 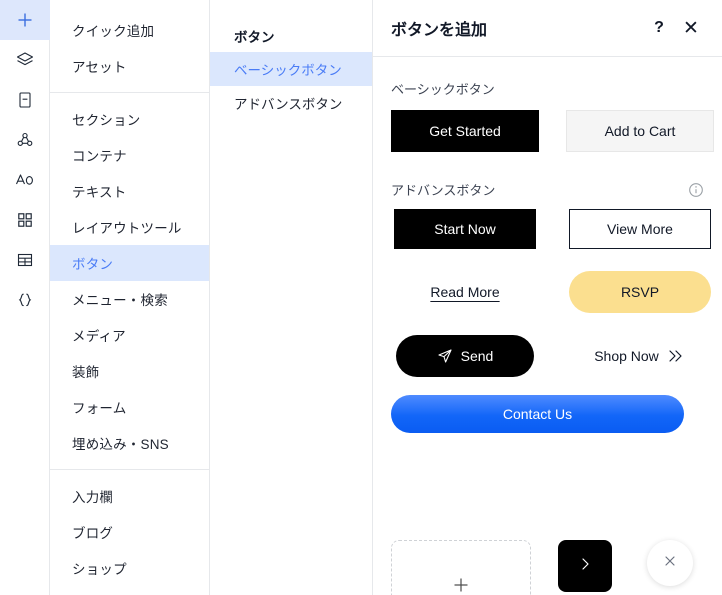 I want to click on shape-col-right, so click(x=664, y=567).